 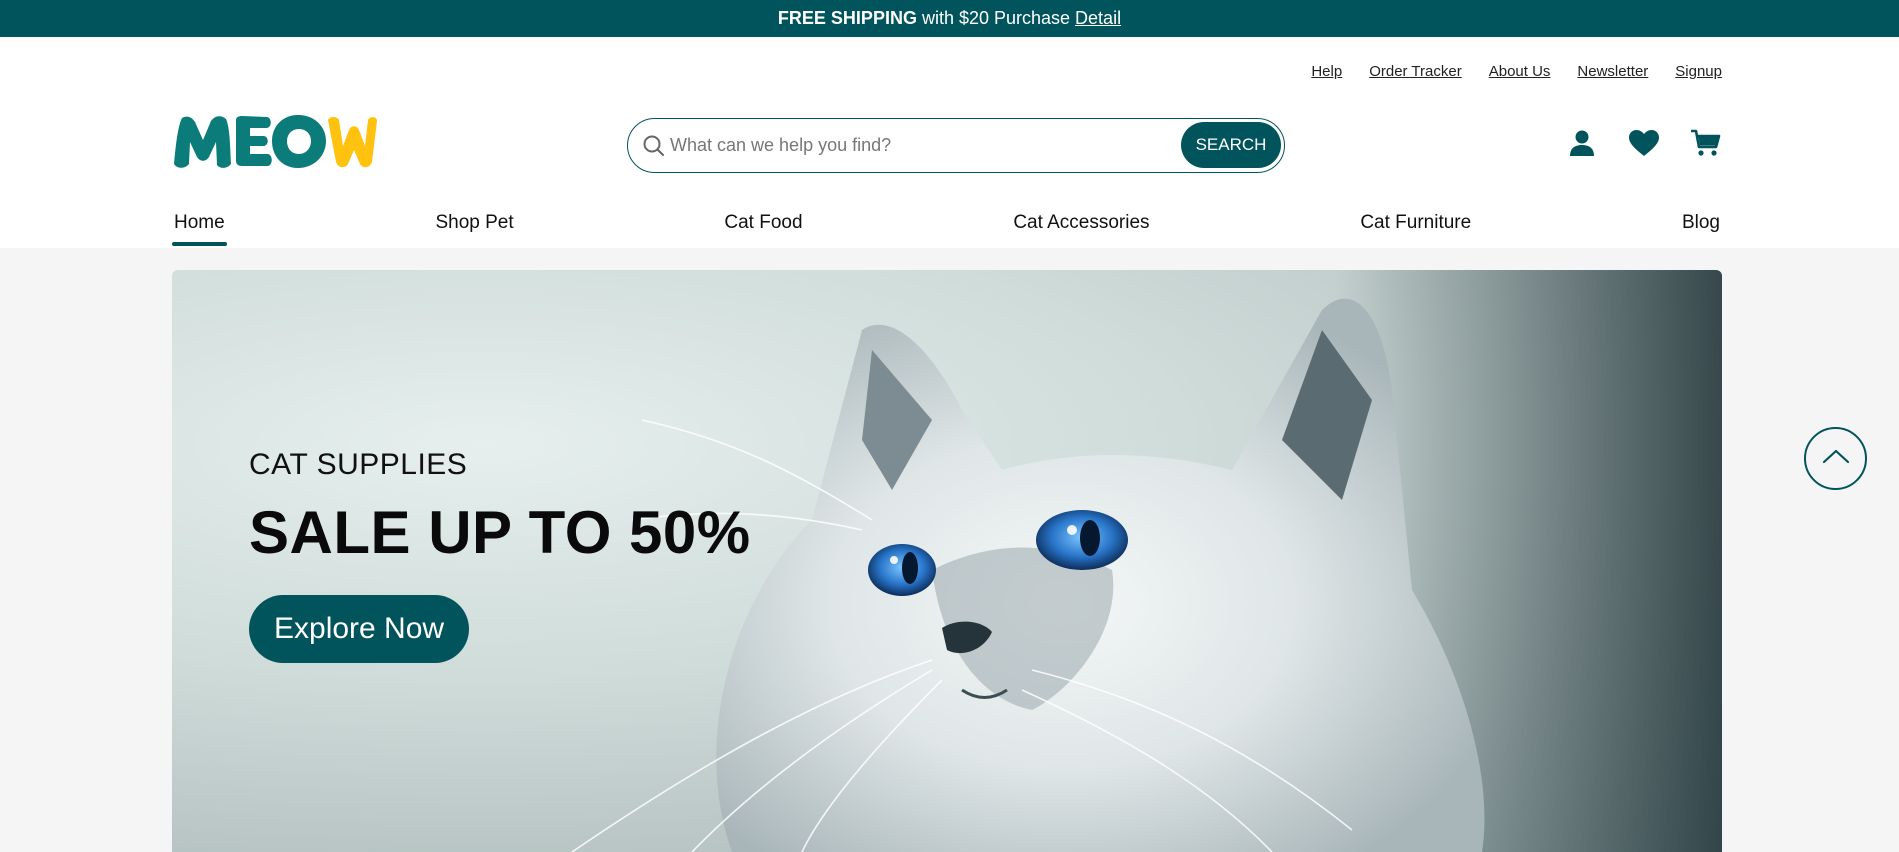 I want to click on order-tracker-link: Order Tracker, so click(x=1415, y=71).